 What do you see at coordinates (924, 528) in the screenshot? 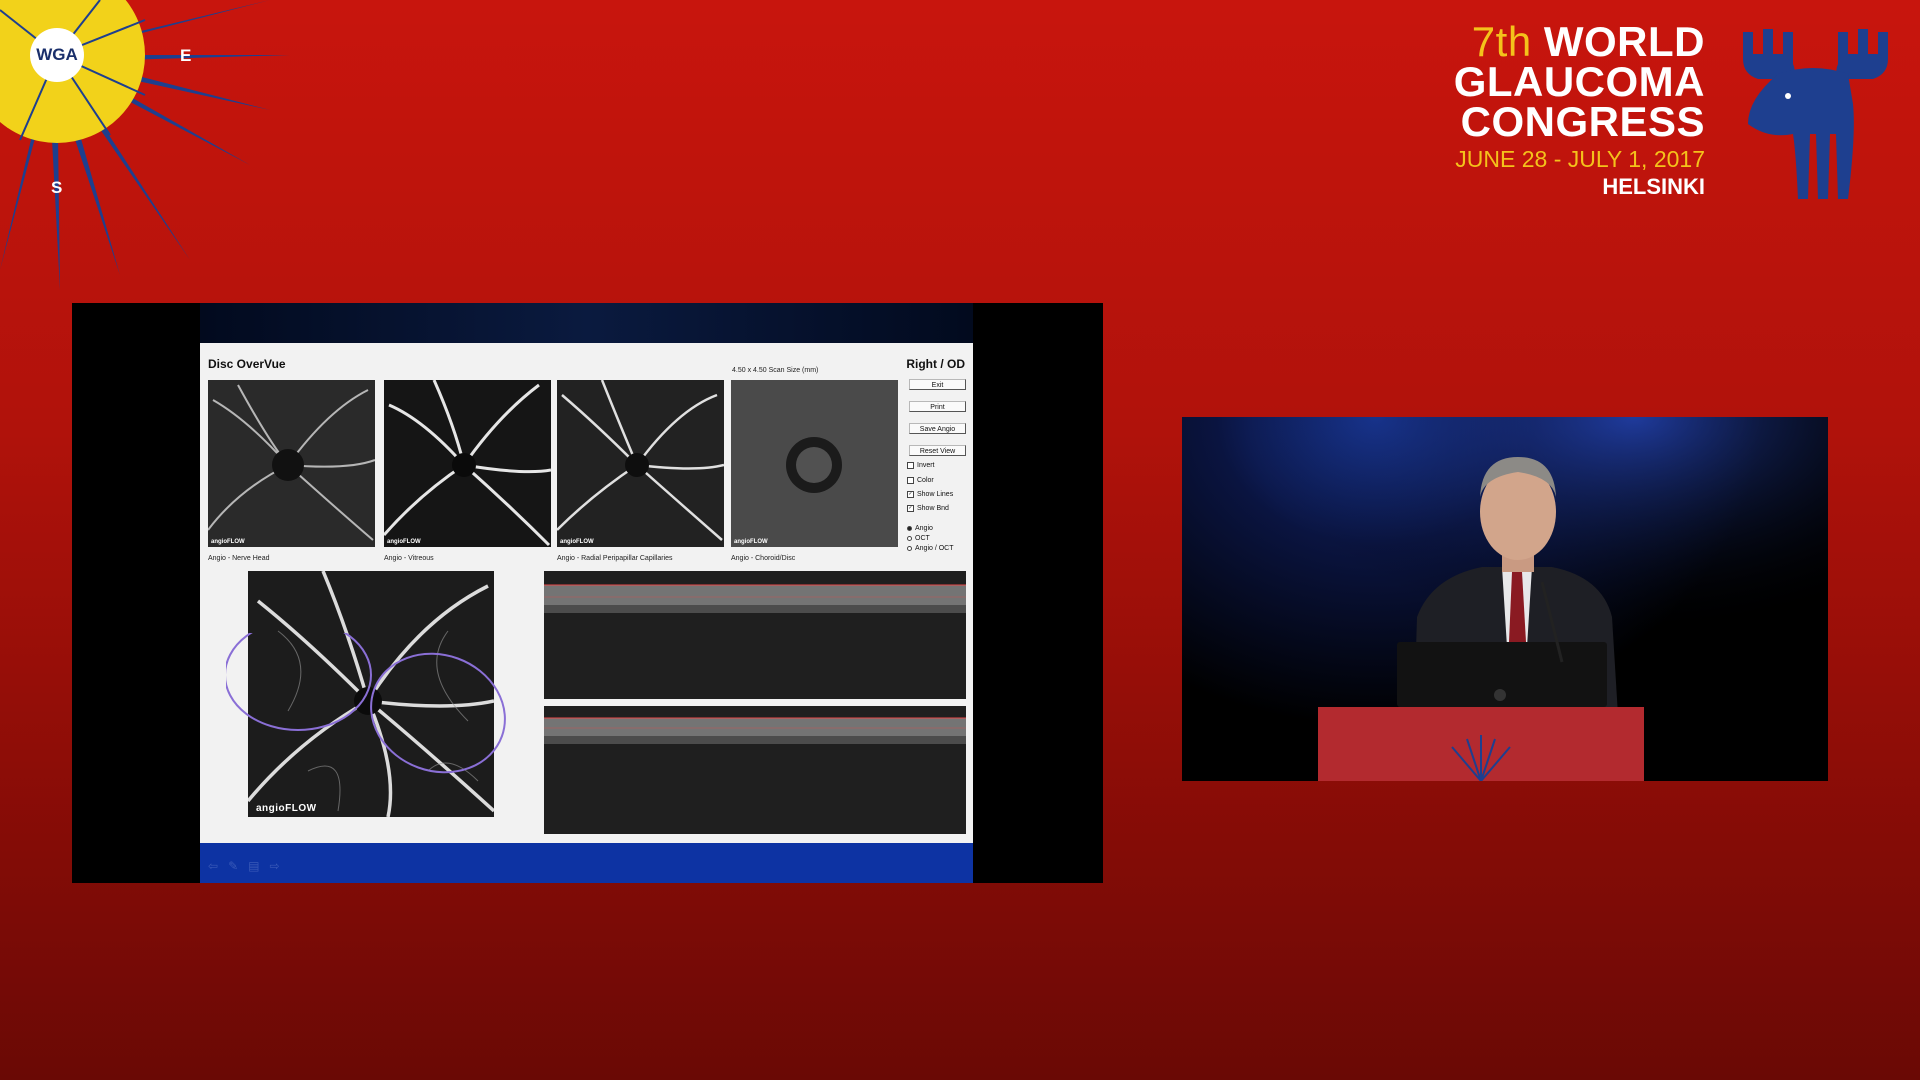
I see `radio-label-angio: Angio` at bounding box center [924, 528].